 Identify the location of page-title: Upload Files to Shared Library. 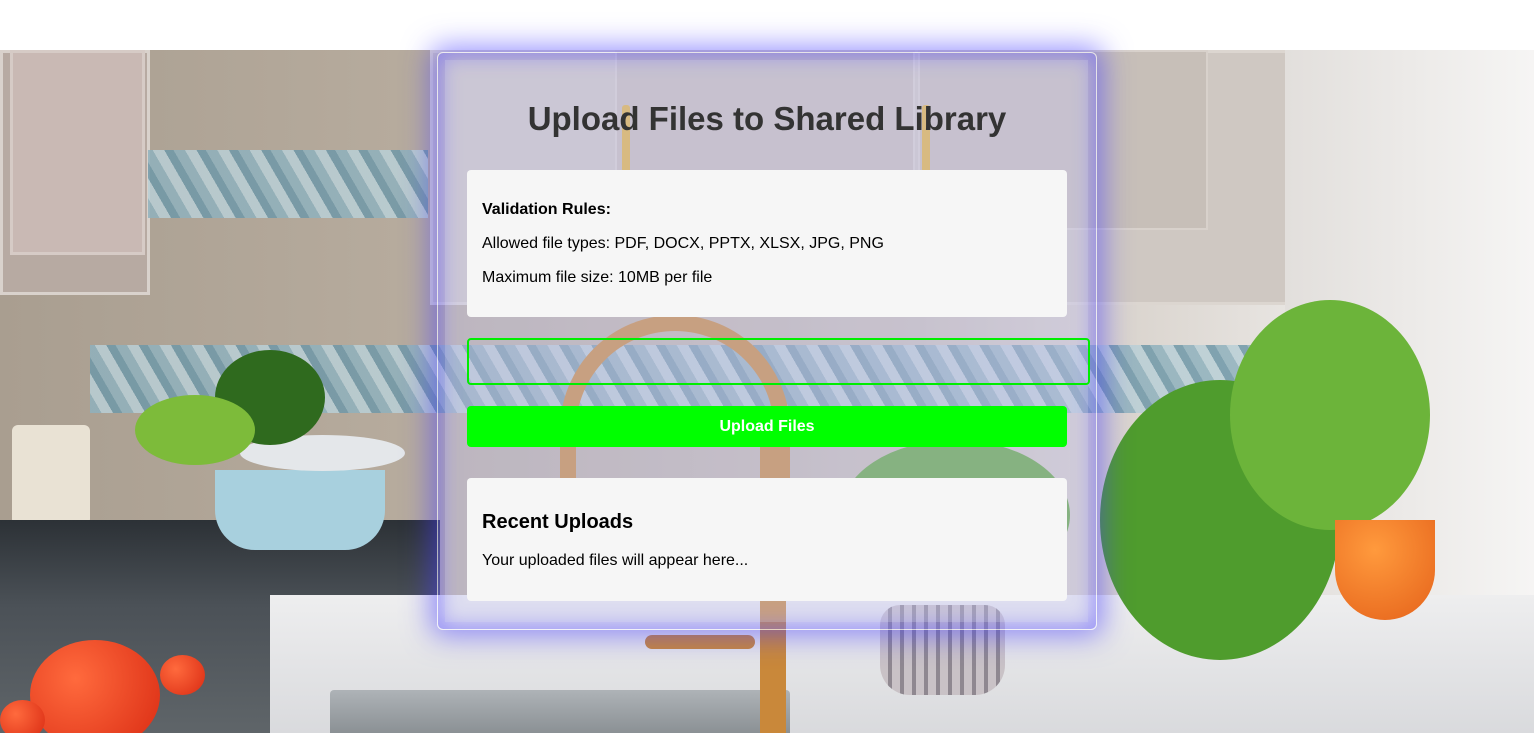
(767, 118).